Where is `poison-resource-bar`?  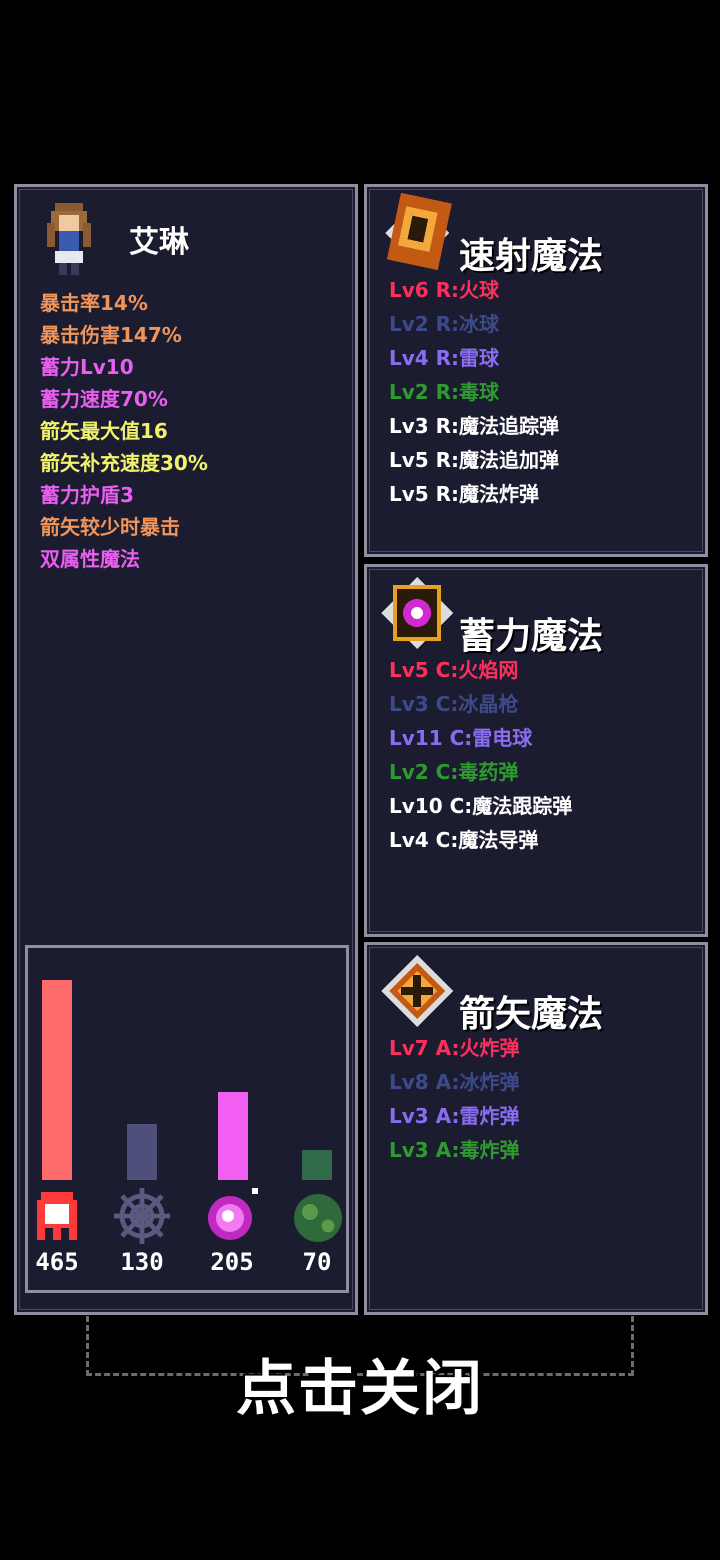 poison-resource-bar is located at coordinates (317, 1165).